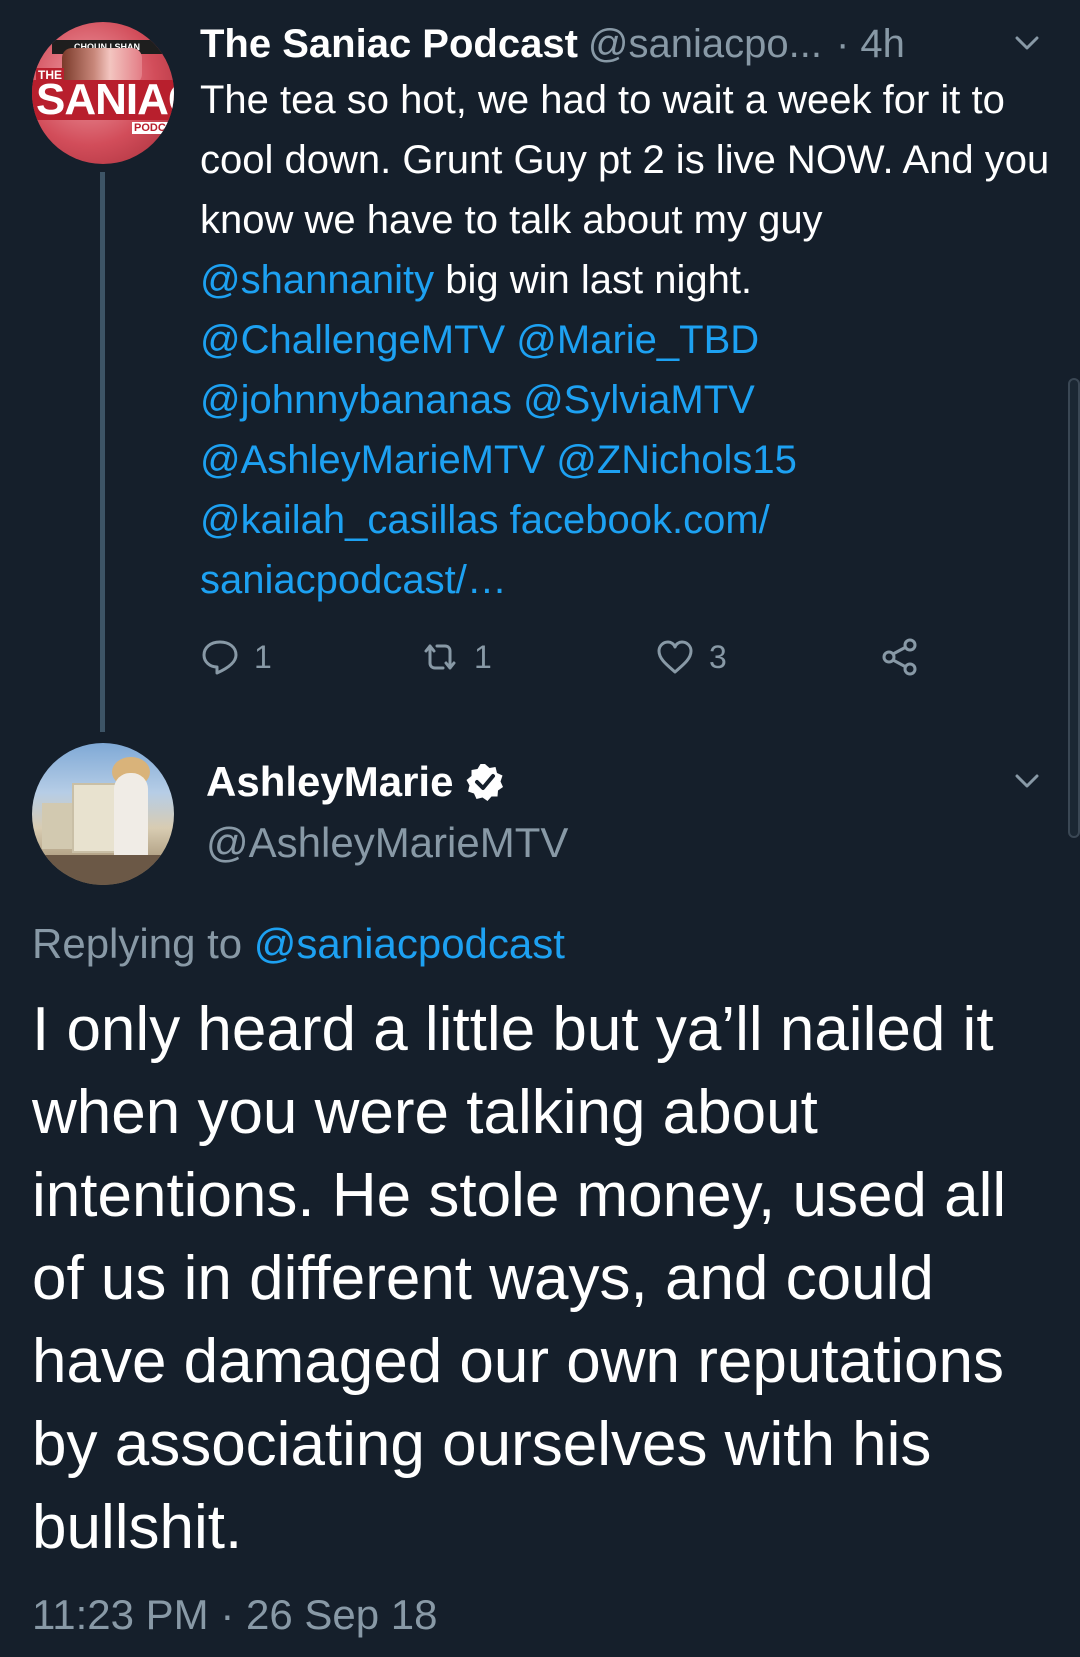 Image resolution: width=1080 pixels, height=1657 pixels. What do you see at coordinates (675, 657) in the screenshot?
I see `like-icon` at bounding box center [675, 657].